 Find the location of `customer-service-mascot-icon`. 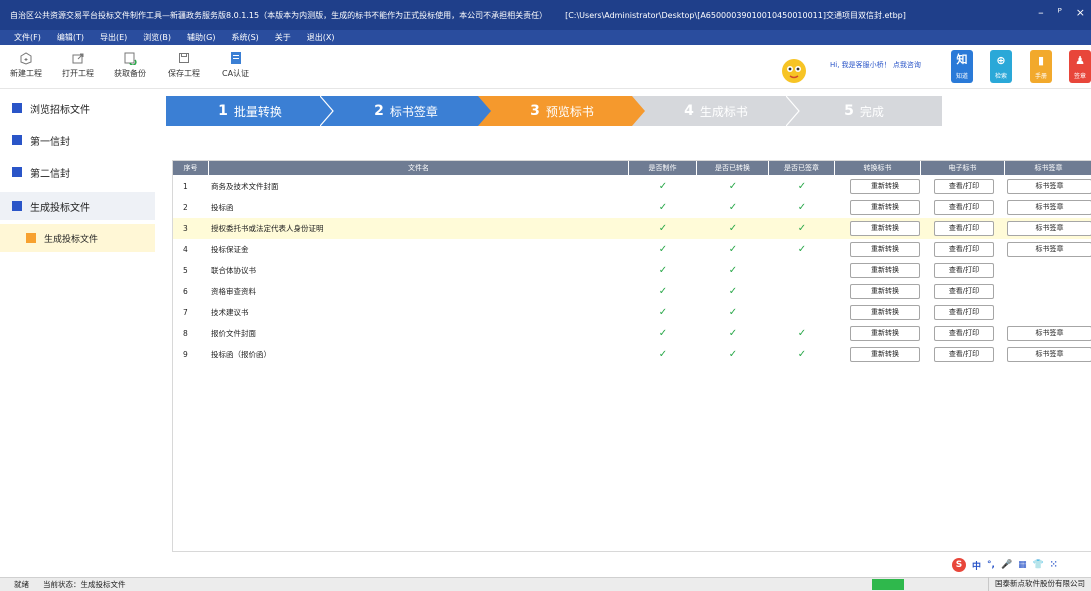

customer-service-mascot-icon is located at coordinates (794, 70).